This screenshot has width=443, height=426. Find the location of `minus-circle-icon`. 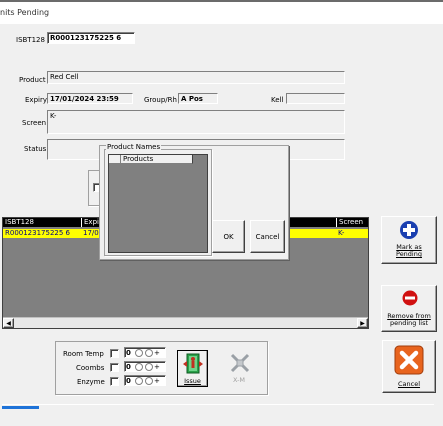

minus-circle-icon is located at coordinates (410, 298).